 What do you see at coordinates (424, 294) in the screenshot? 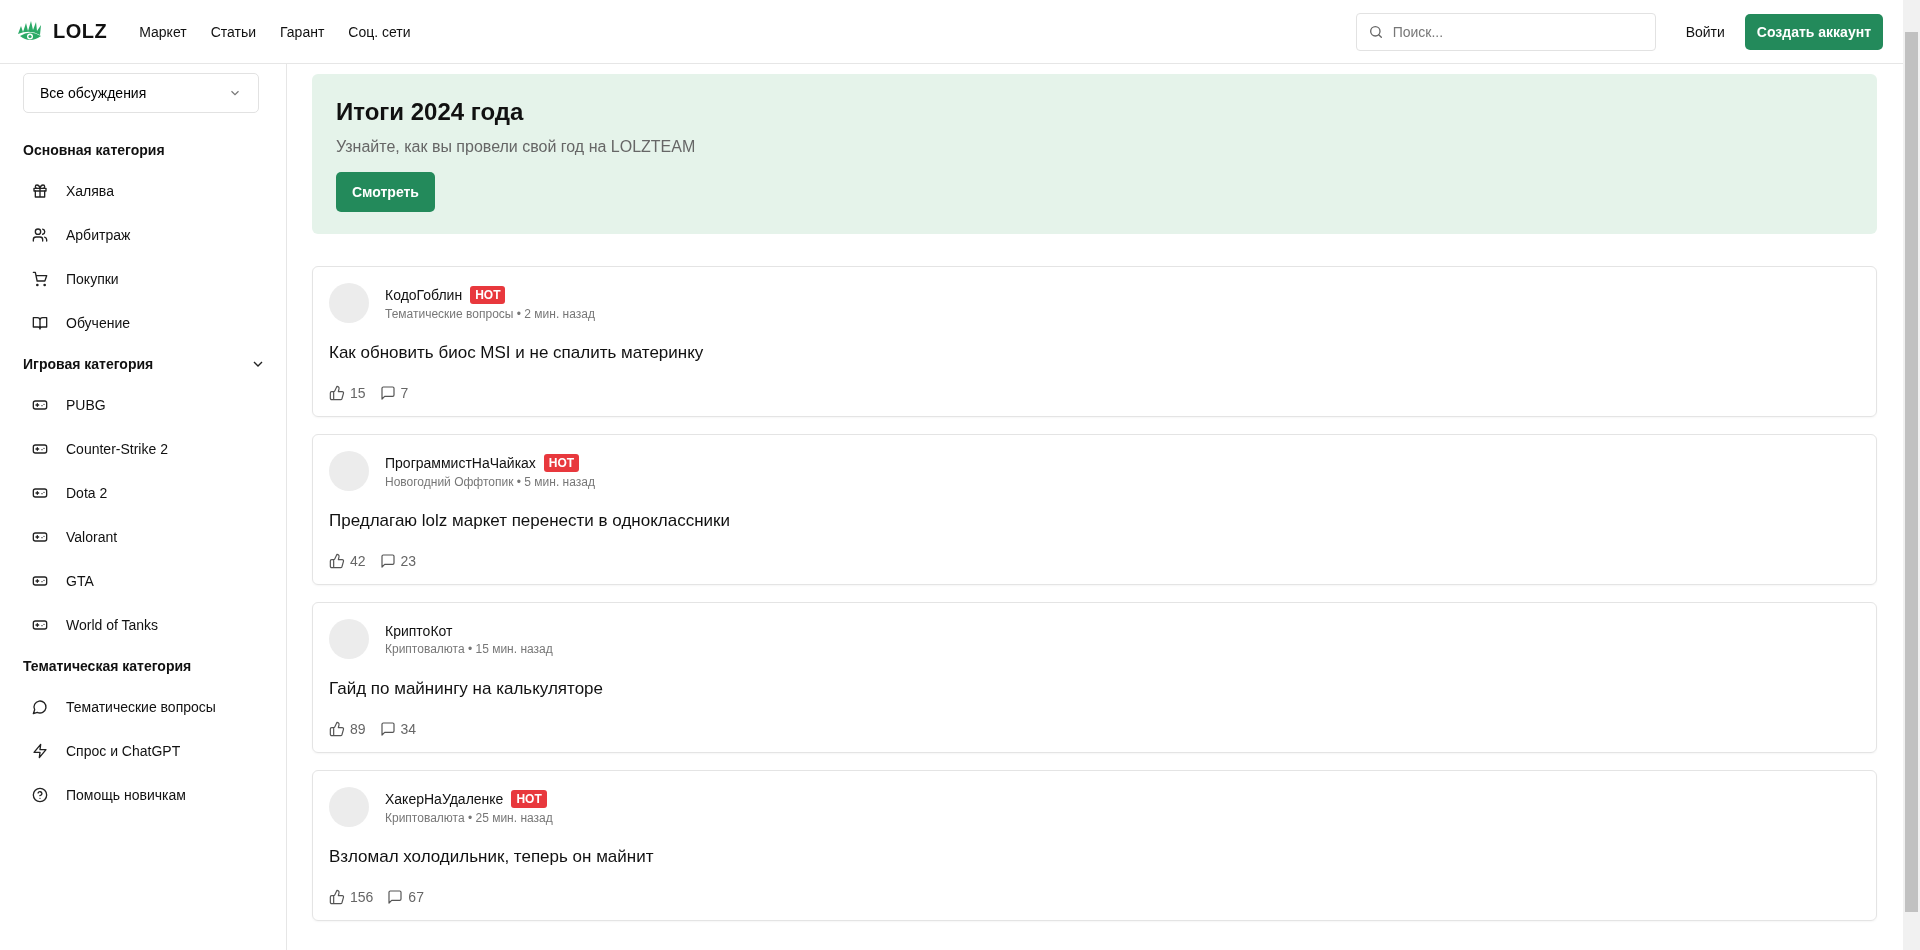
I see `author-name: КодоГоблин` at bounding box center [424, 294].